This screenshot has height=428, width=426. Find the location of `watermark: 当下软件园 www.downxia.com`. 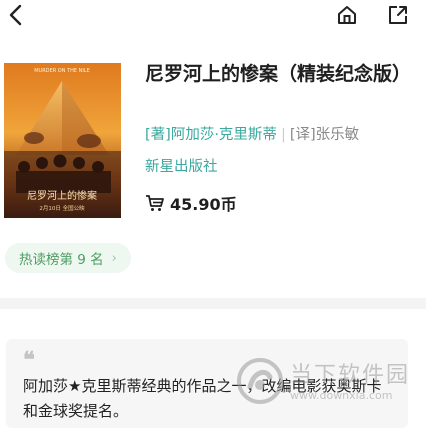

watermark: 当下软件园 www.downxia.com is located at coordinates (328, 383).